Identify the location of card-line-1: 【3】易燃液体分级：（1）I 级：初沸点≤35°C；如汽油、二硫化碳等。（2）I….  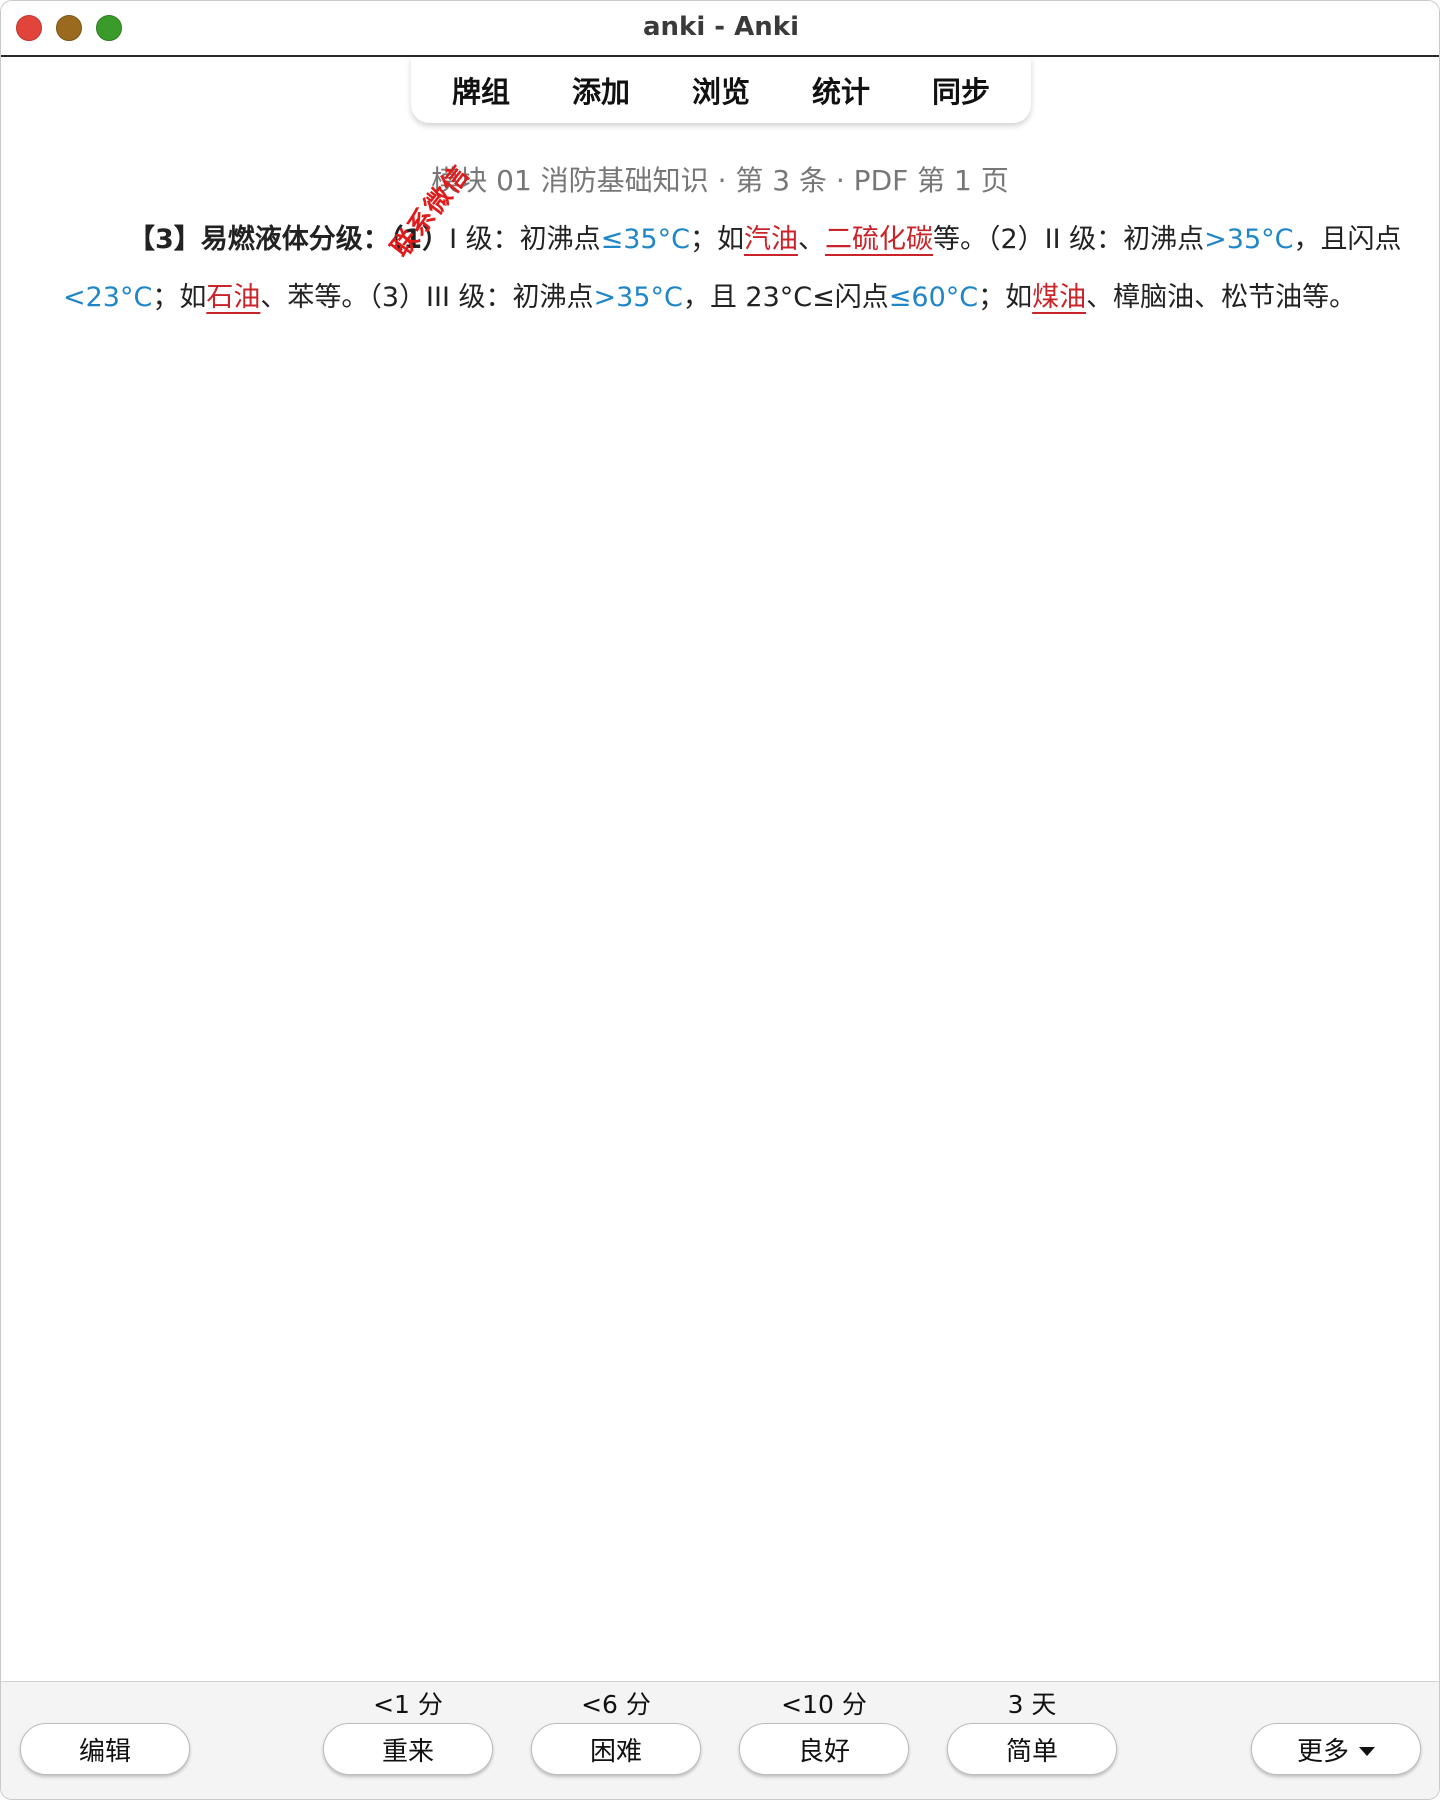
(732, 240).